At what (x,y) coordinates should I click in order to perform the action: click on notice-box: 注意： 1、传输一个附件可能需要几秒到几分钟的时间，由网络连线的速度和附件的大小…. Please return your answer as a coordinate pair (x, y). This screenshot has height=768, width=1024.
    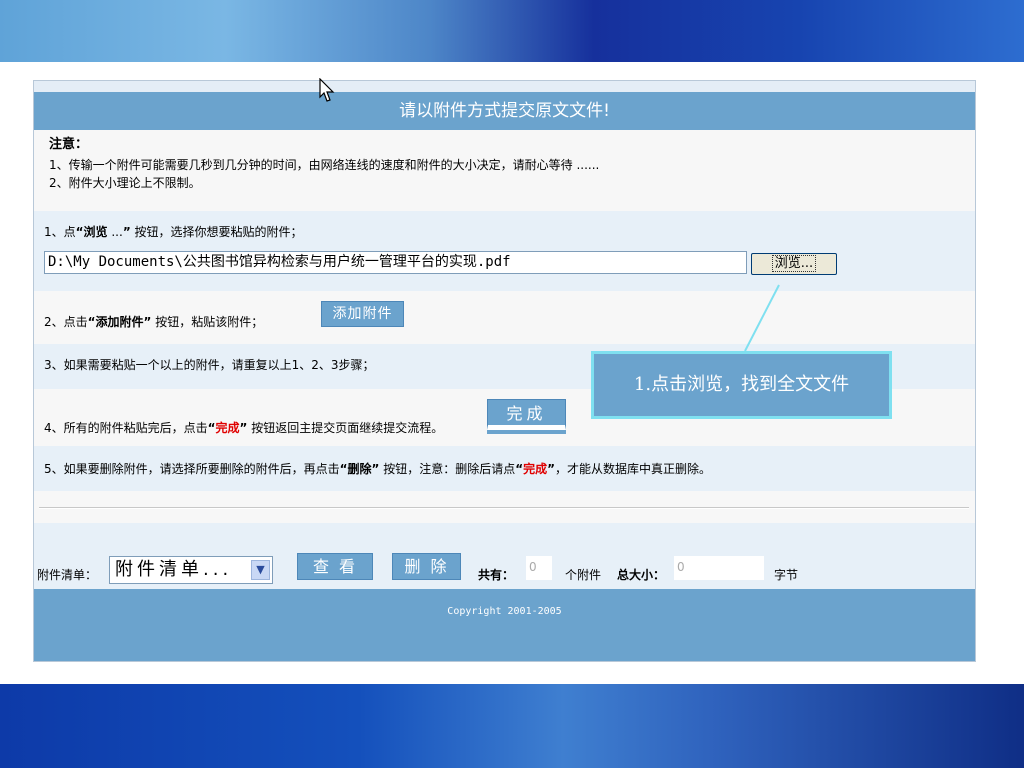
    Looking at the image, I should click on (504, 170).